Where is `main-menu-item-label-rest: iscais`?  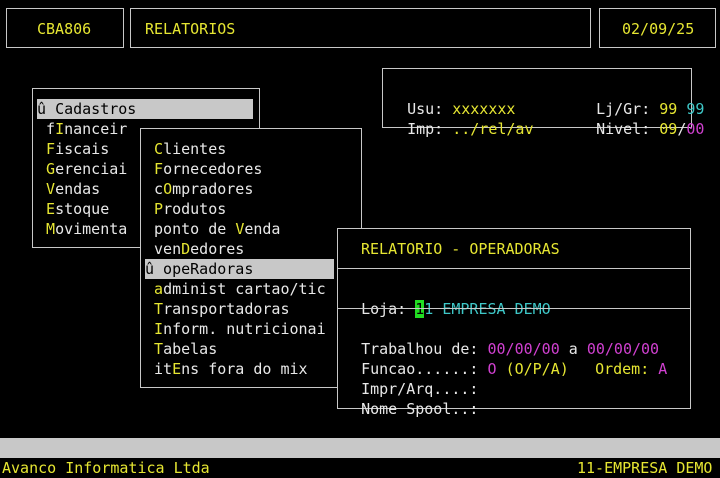
main-menu-item-label-rest: iscais is located at coordinates (82, 149).